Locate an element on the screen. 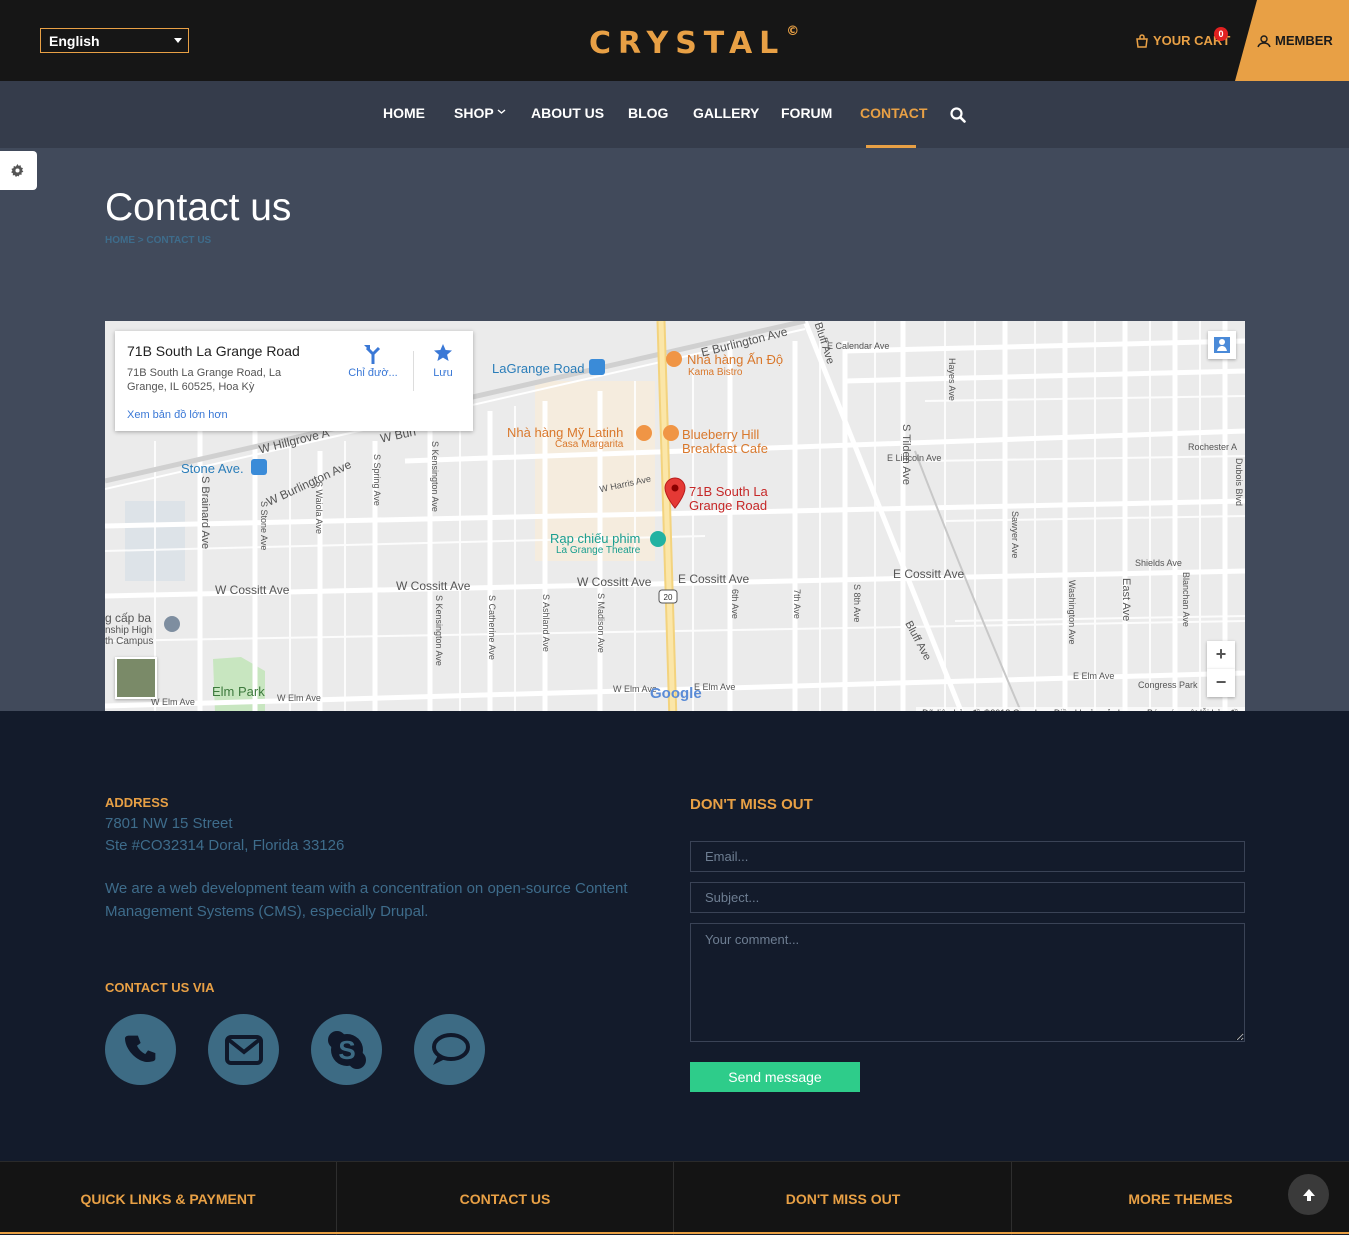 This screenshot has height=1235, width=1349. contact-via-heading: CONTACT US VIA is located at coordinates (160, 987).